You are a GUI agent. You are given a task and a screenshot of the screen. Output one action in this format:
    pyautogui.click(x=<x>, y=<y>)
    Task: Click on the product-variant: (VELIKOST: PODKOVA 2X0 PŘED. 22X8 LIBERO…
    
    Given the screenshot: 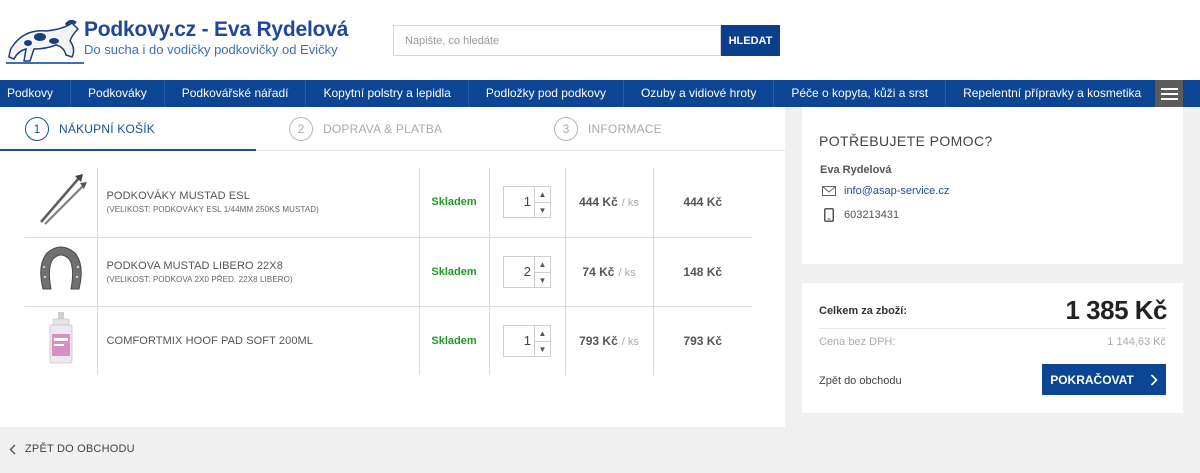 What is the action you would take?
    pyautogui.click(x=199, y=279)
    